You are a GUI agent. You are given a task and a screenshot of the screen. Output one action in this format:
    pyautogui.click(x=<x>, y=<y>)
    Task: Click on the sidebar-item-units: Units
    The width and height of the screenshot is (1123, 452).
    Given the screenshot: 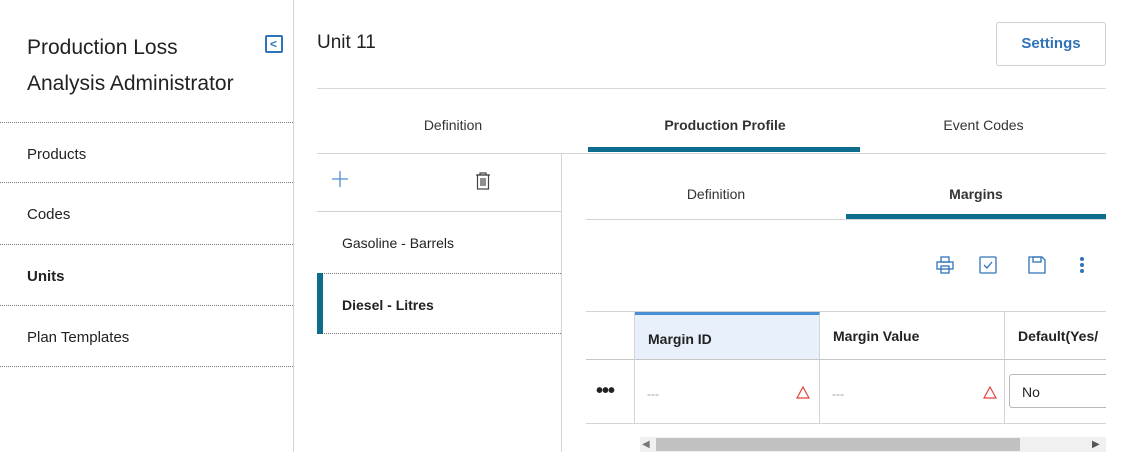 What is the action you would take?
    pyautogui.click(x=146, y=274)
    